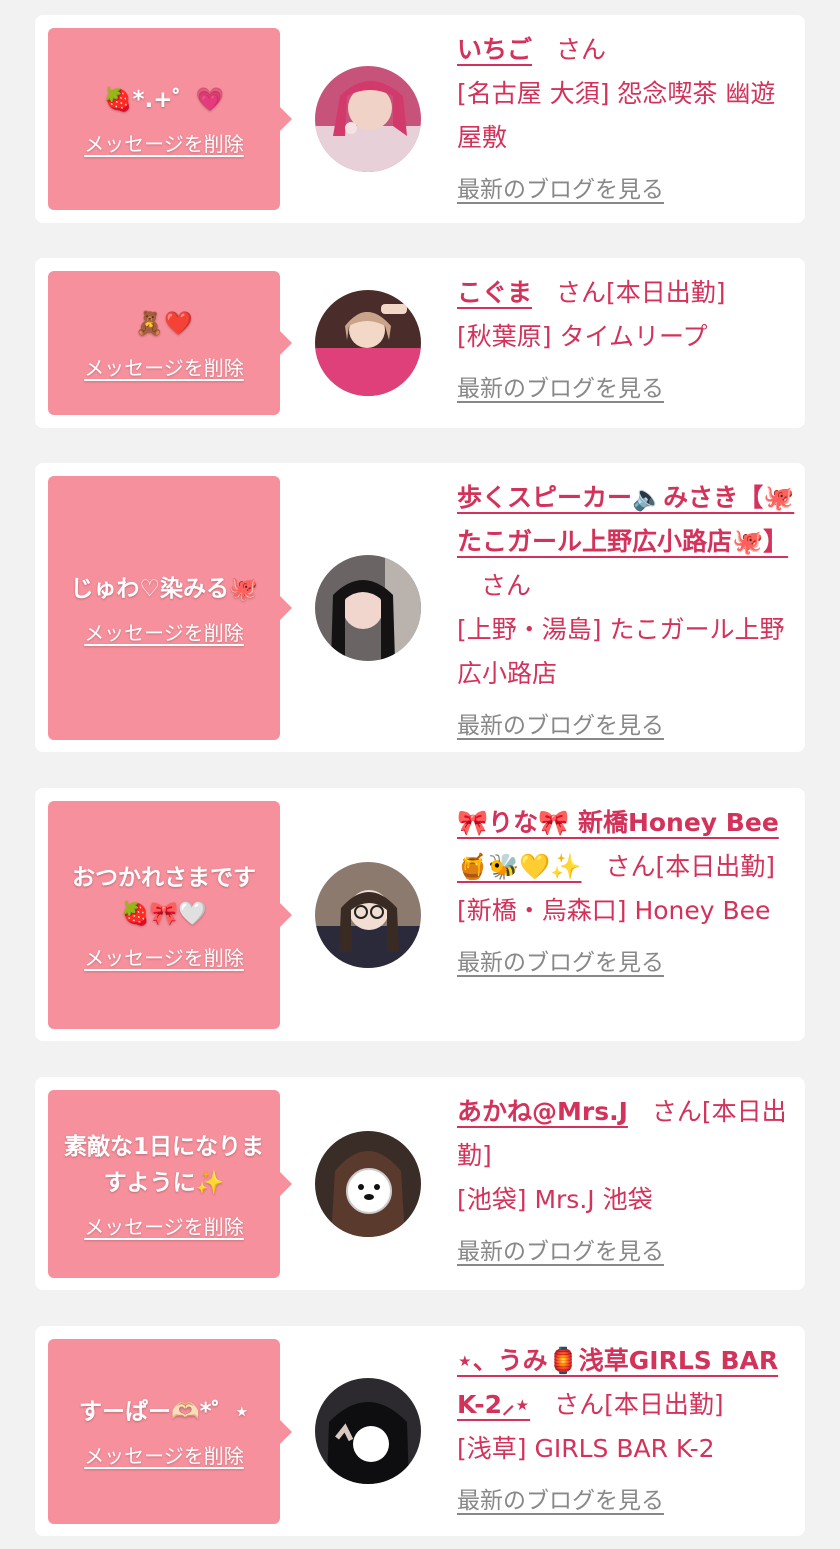  I want to click on message-bubble: 🧸❤️ メッセージを削除, so click(170, 343).